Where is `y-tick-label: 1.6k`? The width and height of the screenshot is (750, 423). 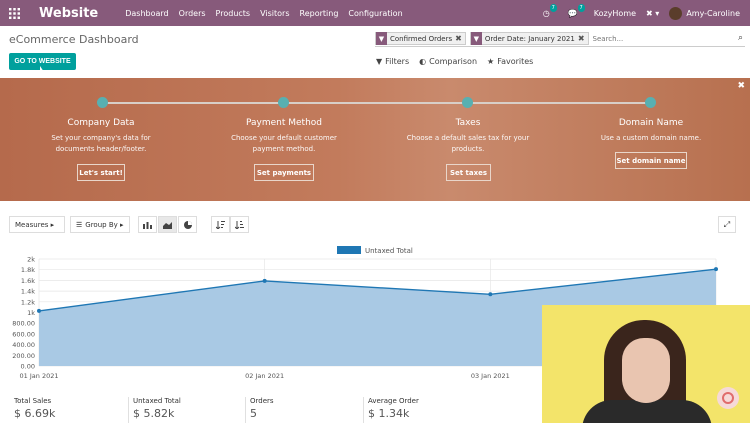 y-tick-label: 1.6k is located at coordinates (28, 281).